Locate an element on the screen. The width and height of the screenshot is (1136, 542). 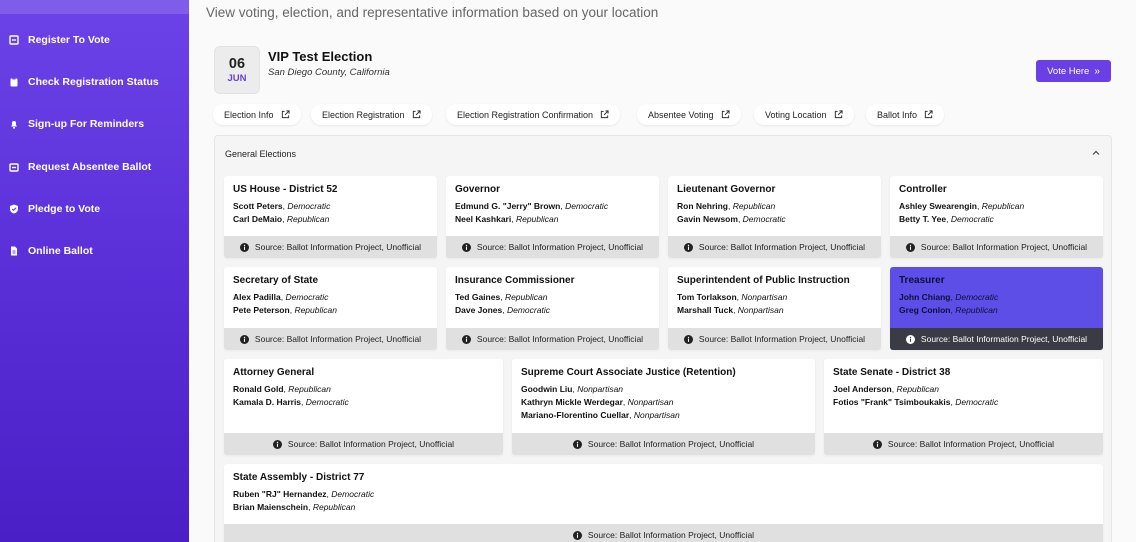
sidebar-item-check-registration: Check Registration Status is located at coordinates (83, 82).